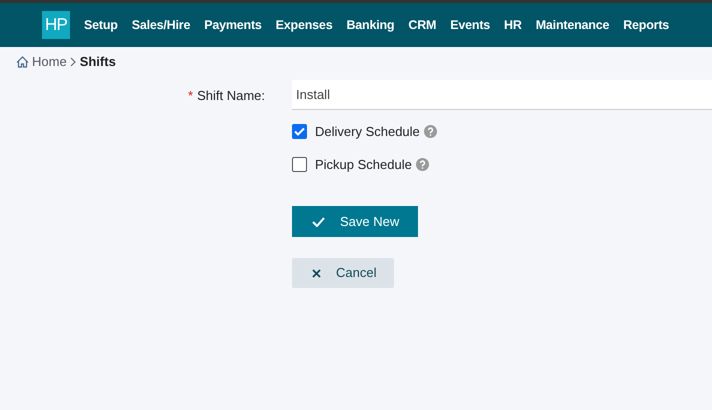 The height and width of the screenshot is (410, 712). I want to click on nav-menu-item: CRM, so click(422, 25).